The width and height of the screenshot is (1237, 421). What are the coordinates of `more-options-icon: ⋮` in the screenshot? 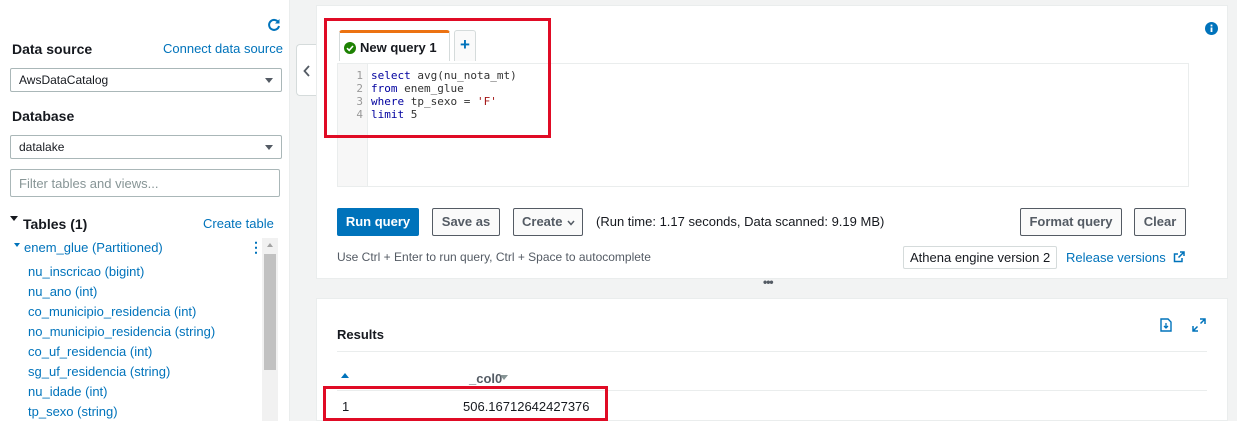 It's located at (256, 247).